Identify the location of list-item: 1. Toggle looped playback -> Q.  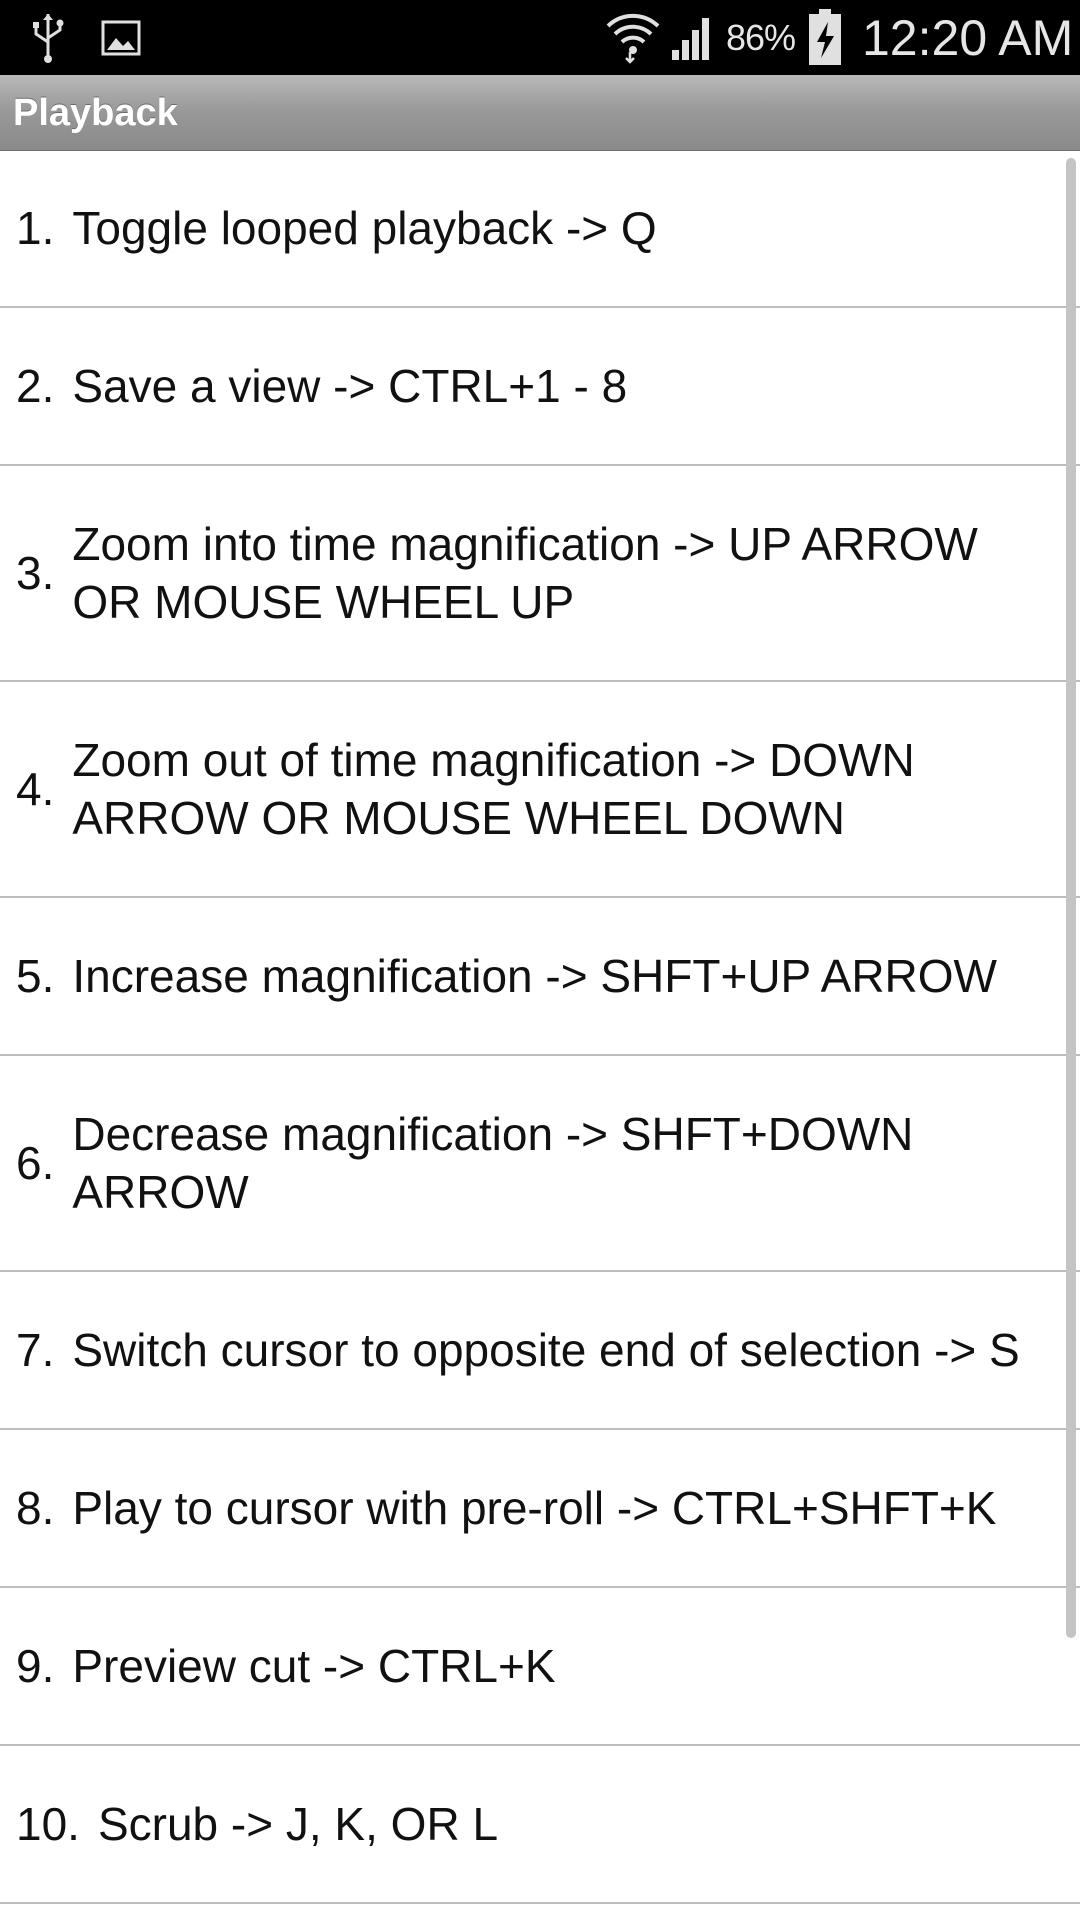
(540, 229).